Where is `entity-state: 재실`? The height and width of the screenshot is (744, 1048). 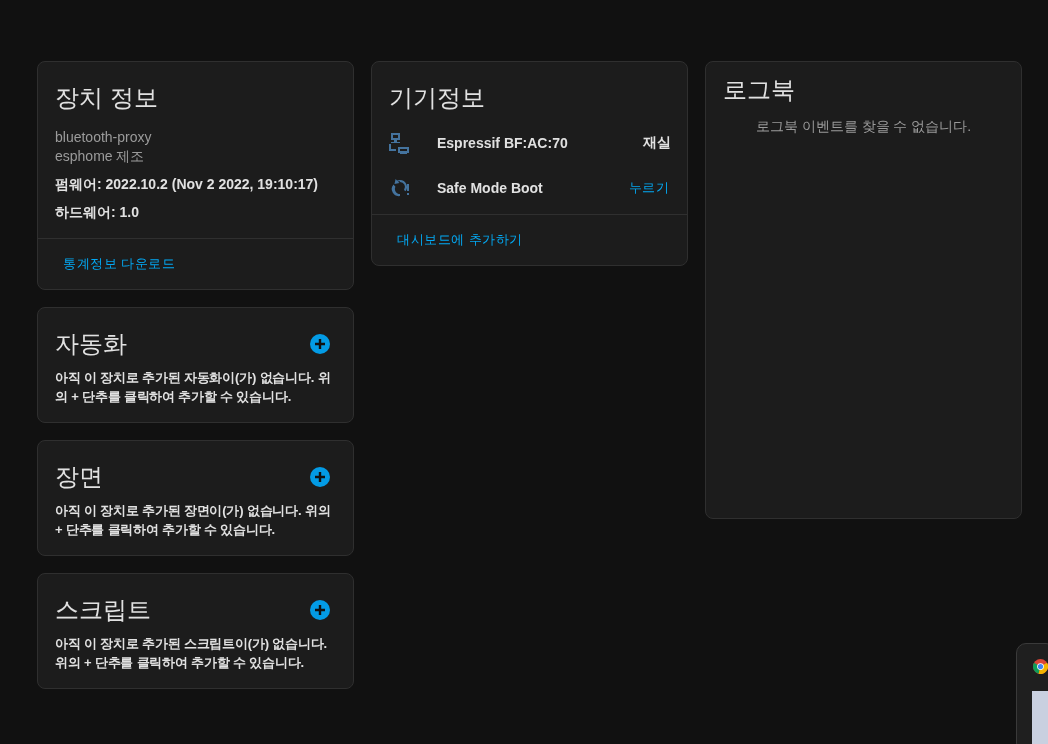
entity-state: 재실 is located at coordinates (657, 142).